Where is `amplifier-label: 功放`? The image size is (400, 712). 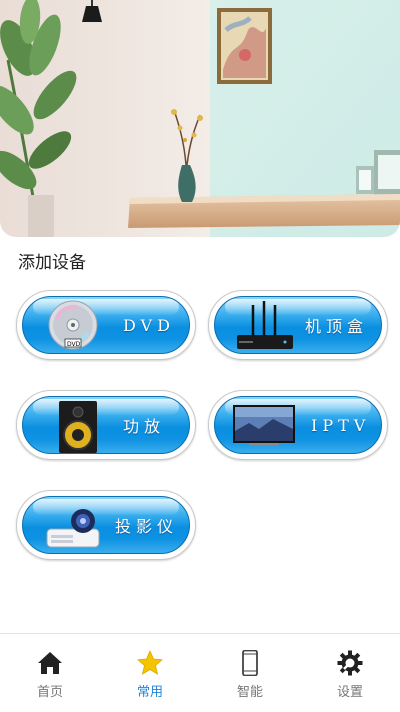
amplifier-label: 功放 is located at coordinates (144, 426).